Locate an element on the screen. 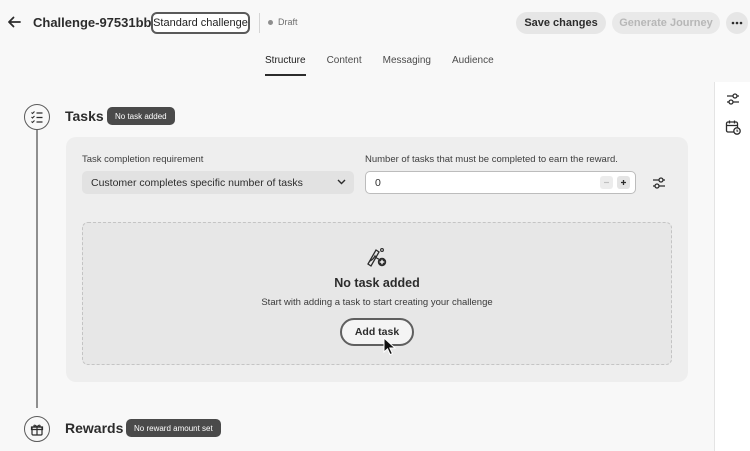 The width and height of the screenshot is (750, 451). back-arrow-icon is located at coordinates (14, 22).